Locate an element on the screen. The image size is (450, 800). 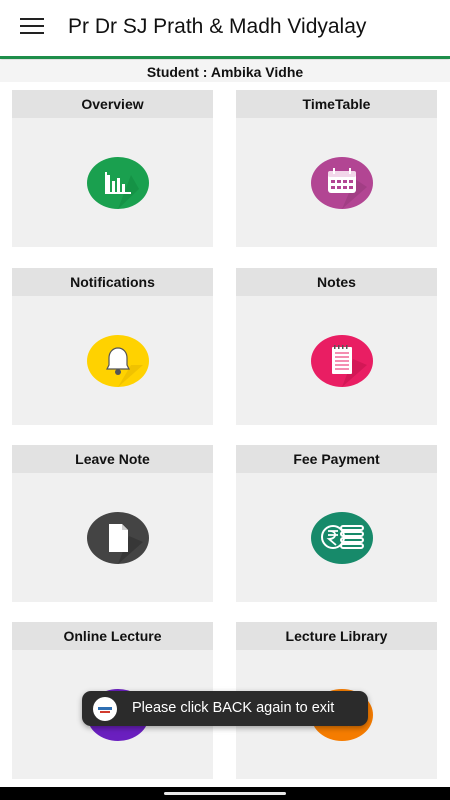
gesture-handle is located at coordinates (225, 793).